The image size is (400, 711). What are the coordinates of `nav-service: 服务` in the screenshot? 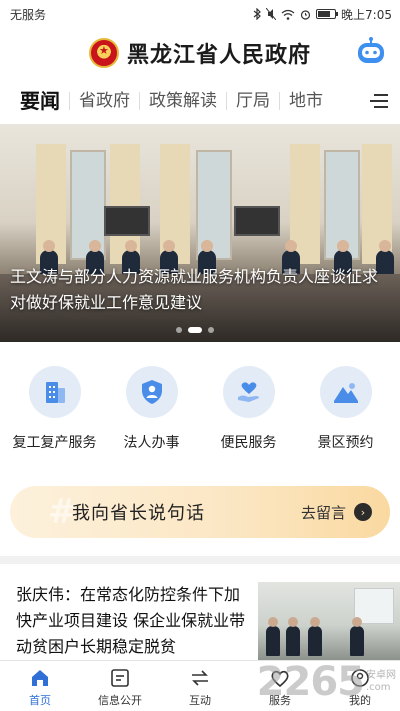 It's located at (280, 686).